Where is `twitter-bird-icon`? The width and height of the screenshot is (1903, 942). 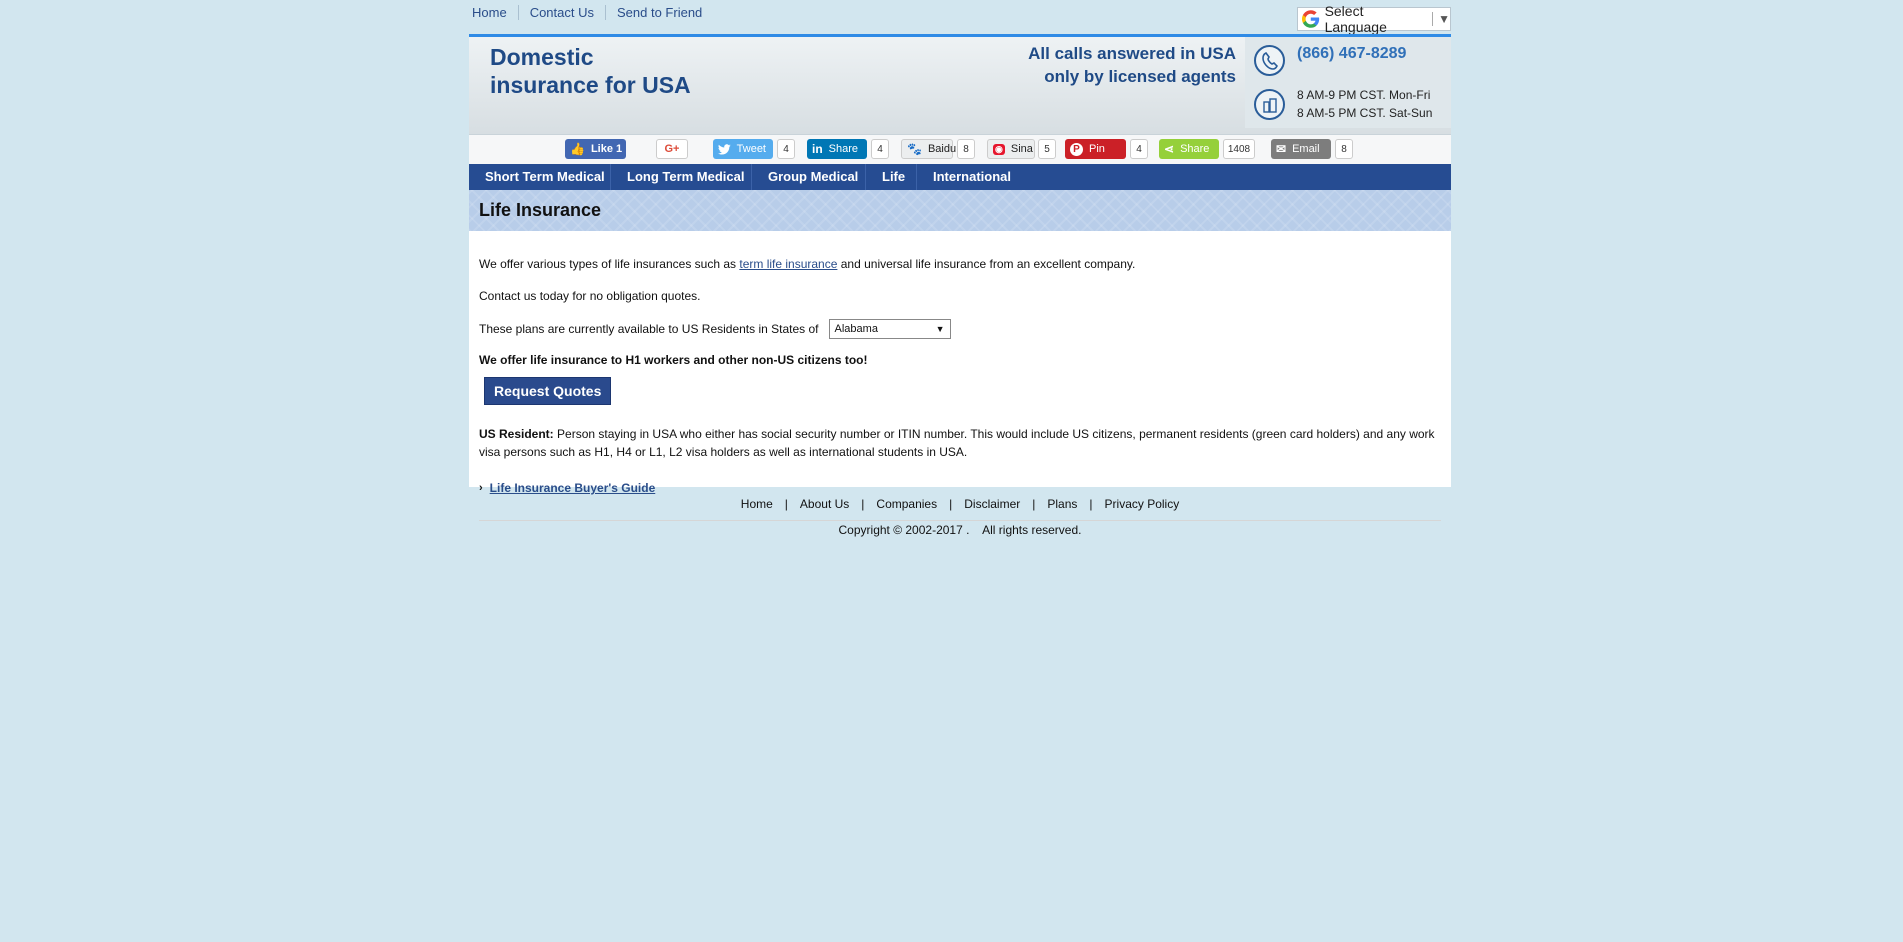
twitter-bird-icon is located at coordinates (724, 149).